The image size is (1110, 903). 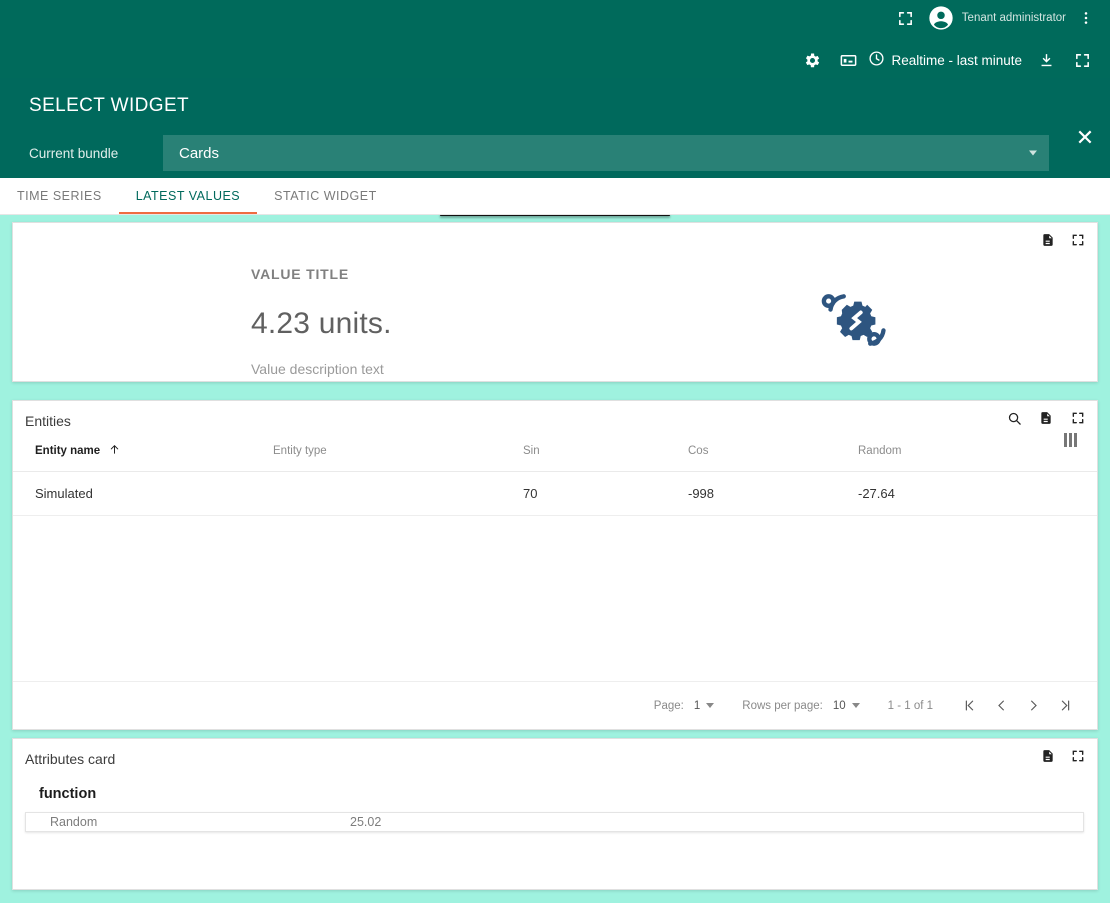 What do you see at coordinates (300, 450) in the screenshot?
I see `column-header-label: Entity type` at bounding box center [300, 450].